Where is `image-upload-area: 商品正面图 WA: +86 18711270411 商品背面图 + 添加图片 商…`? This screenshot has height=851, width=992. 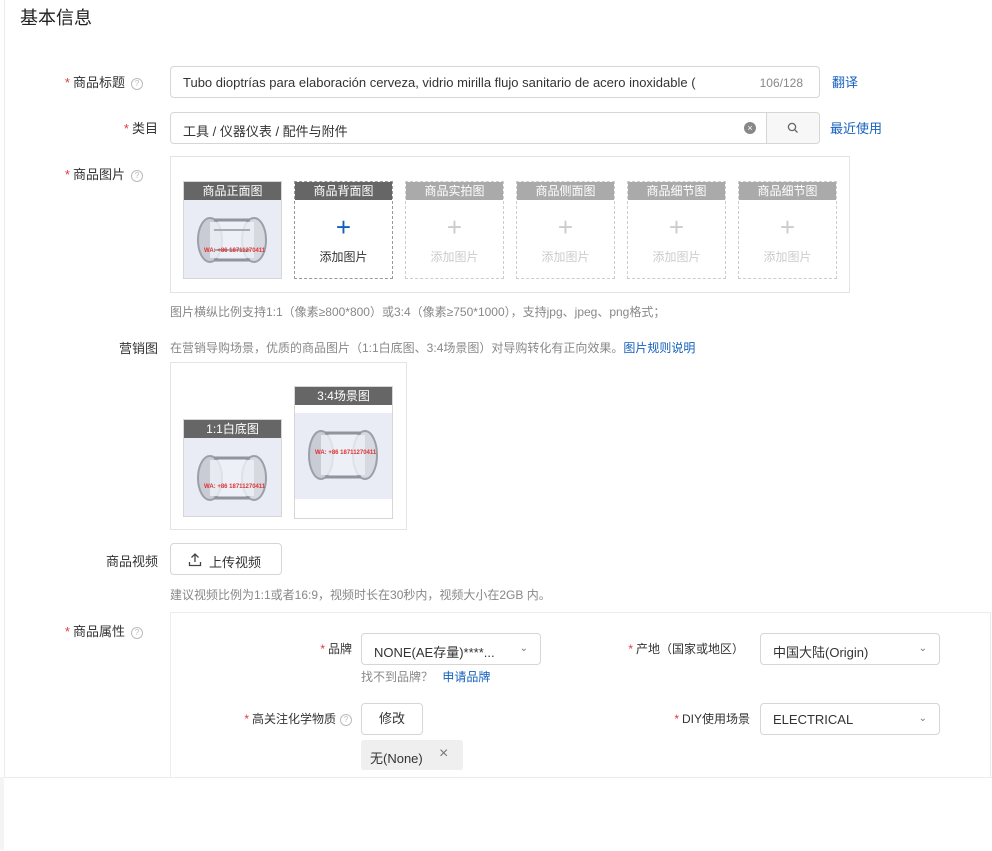
image-upload-area: 商品正面图 WA: +86 18711270411 商品背面图 + 添加图片 商… is located at coordinates (510, 224).